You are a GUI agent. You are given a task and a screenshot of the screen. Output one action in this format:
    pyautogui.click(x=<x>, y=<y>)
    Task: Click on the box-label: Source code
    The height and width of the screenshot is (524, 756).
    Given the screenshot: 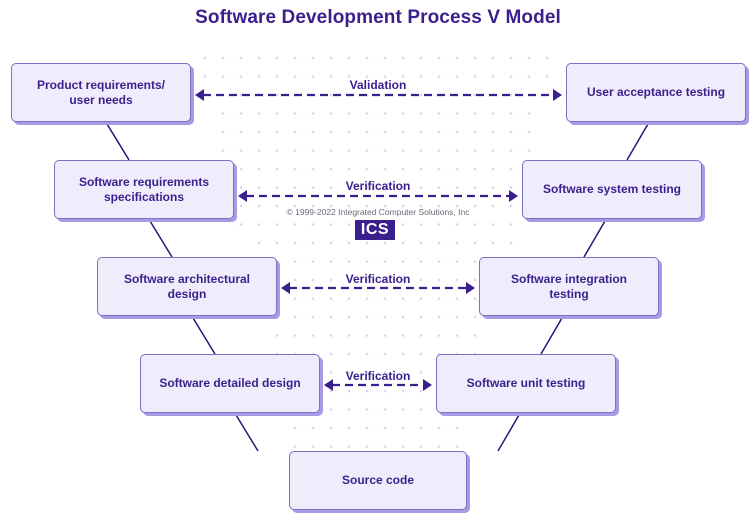 What is the action you would take?
    pyautogui.click(x=378, y=480)
    